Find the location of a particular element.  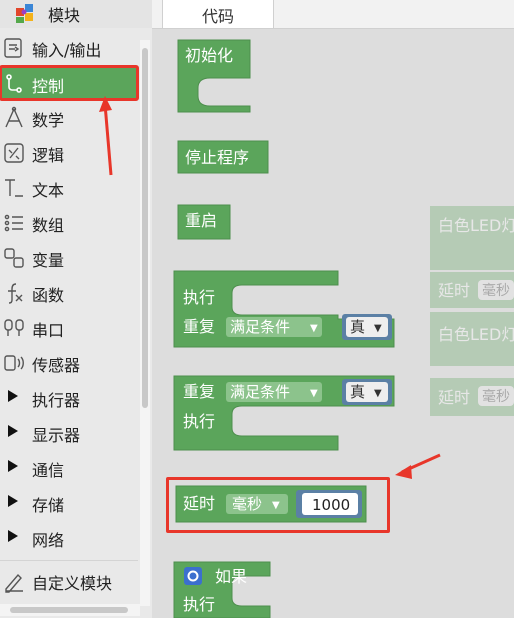

if-block: 如果 执行 is located at coordinates (222, 589).